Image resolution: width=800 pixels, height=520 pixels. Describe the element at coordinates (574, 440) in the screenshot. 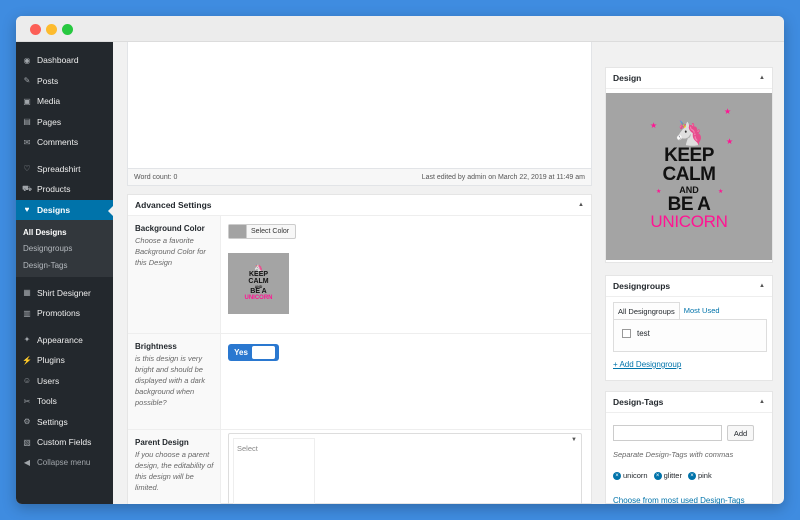

I see `dropdown-caret-icon: ▼` at that location.